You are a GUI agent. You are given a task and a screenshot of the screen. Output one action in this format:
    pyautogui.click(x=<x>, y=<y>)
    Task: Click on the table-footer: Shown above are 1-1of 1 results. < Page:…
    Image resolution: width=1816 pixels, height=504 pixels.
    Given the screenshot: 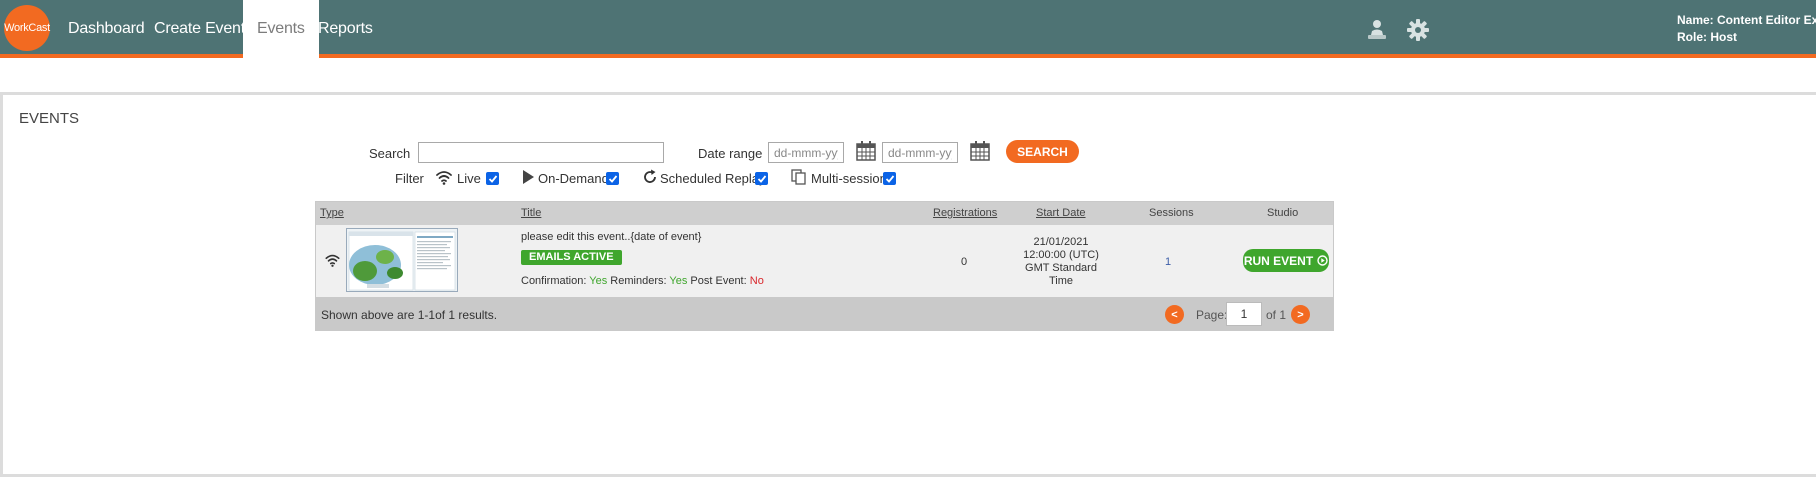 What is the action you would take?
    pyautogui.click(x=824, y=314)
    